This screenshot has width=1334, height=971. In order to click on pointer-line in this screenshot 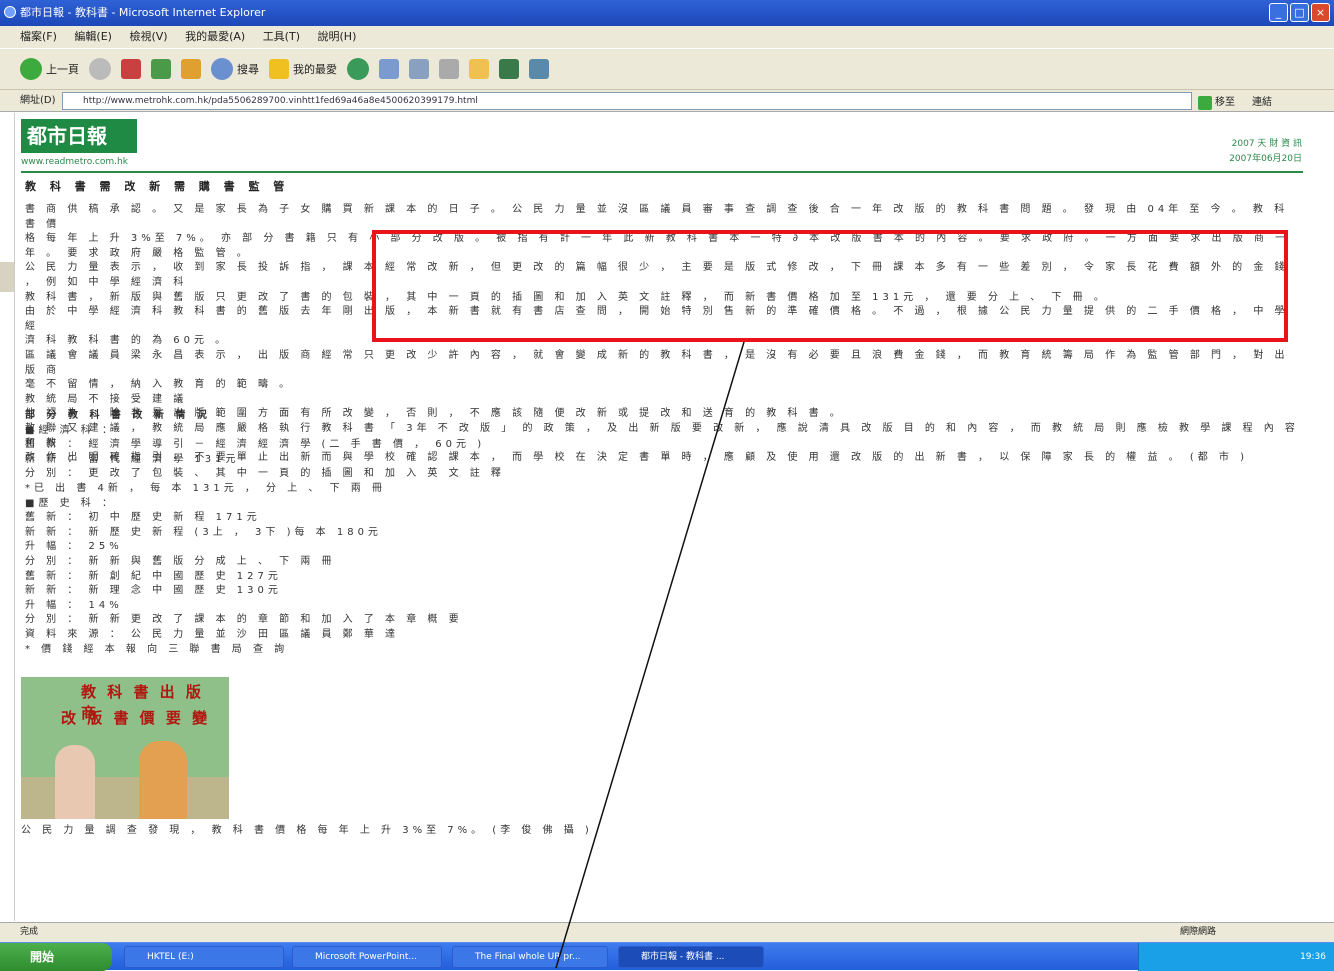, I will do `click(650, 655)`.